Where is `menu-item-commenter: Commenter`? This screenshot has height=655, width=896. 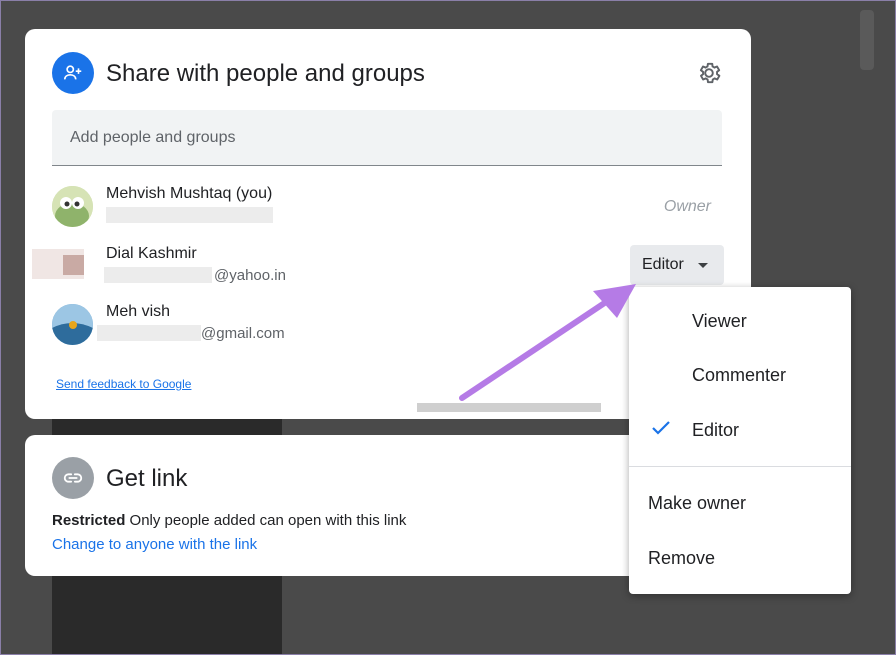
menu-item-commenter: Commenter is located at coordinates (740, 375).